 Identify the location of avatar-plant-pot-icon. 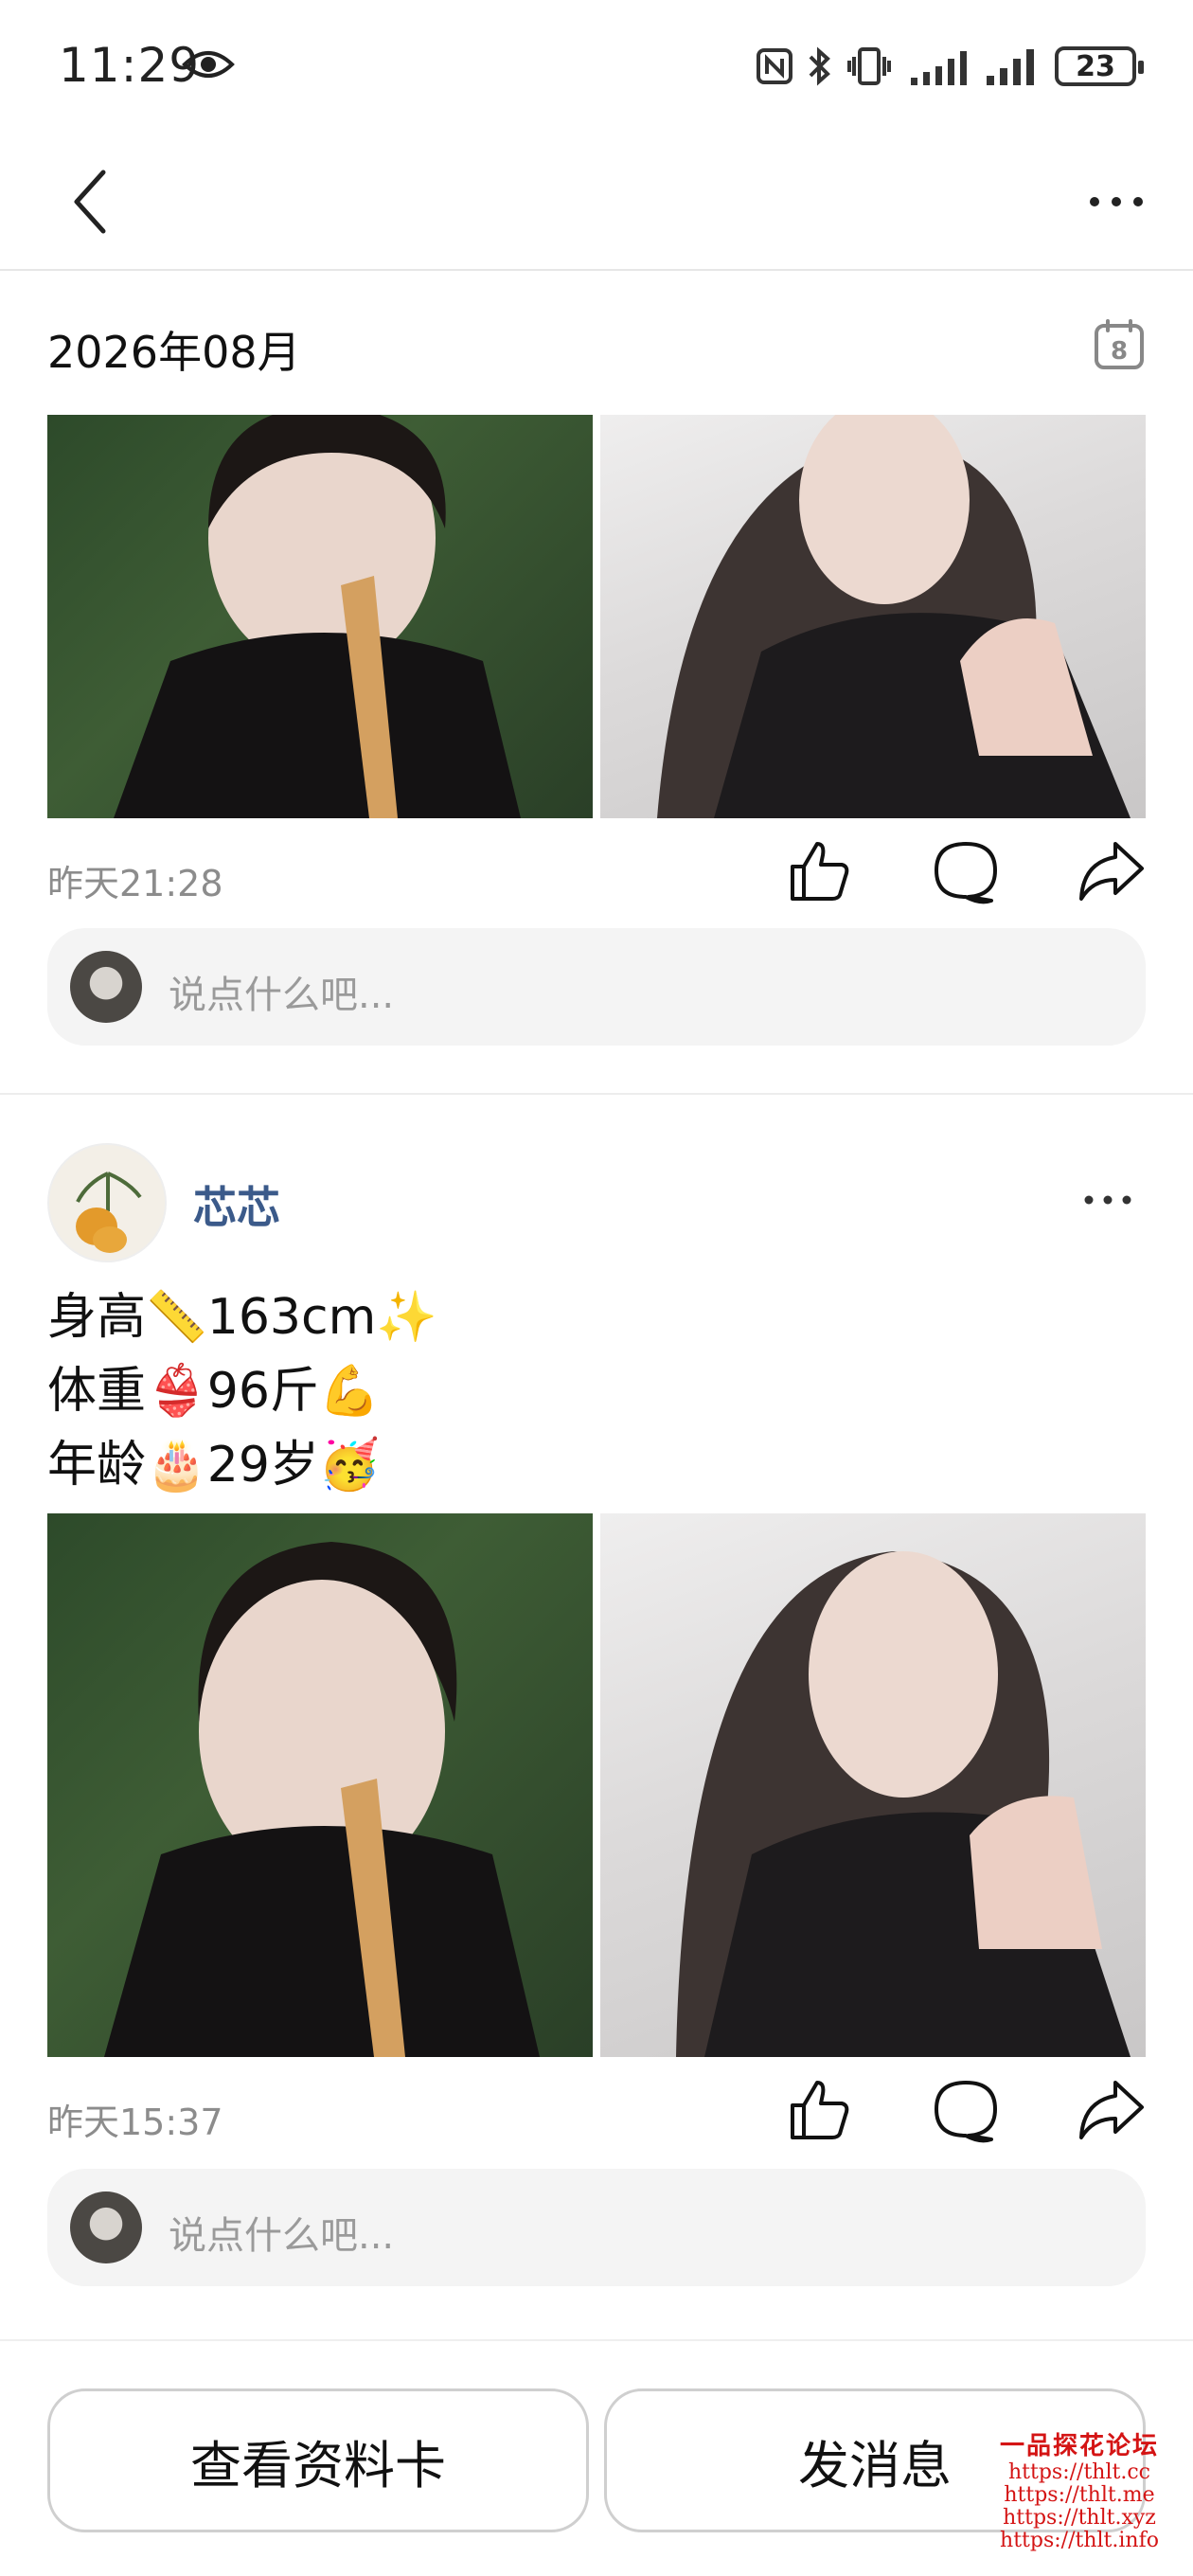
(107, 1203).